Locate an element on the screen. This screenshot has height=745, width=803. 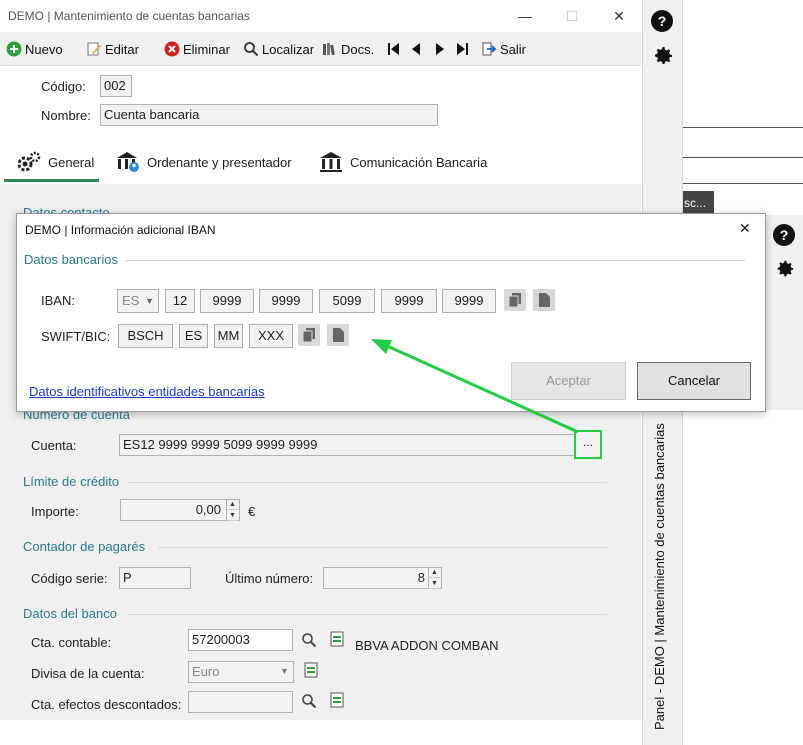
annotation-arrow is located at coordinates (475, 386).